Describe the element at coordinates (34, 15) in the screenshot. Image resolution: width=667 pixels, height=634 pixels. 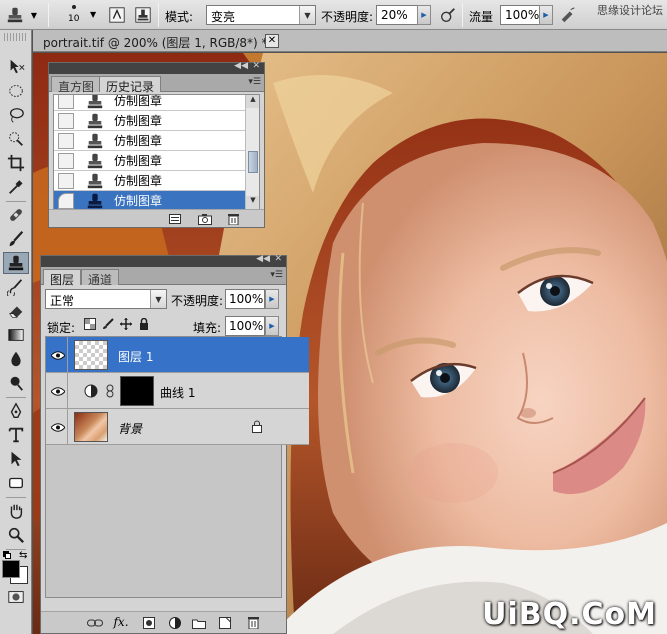
I see `tool-preset-dropdown: ▼` at that location.